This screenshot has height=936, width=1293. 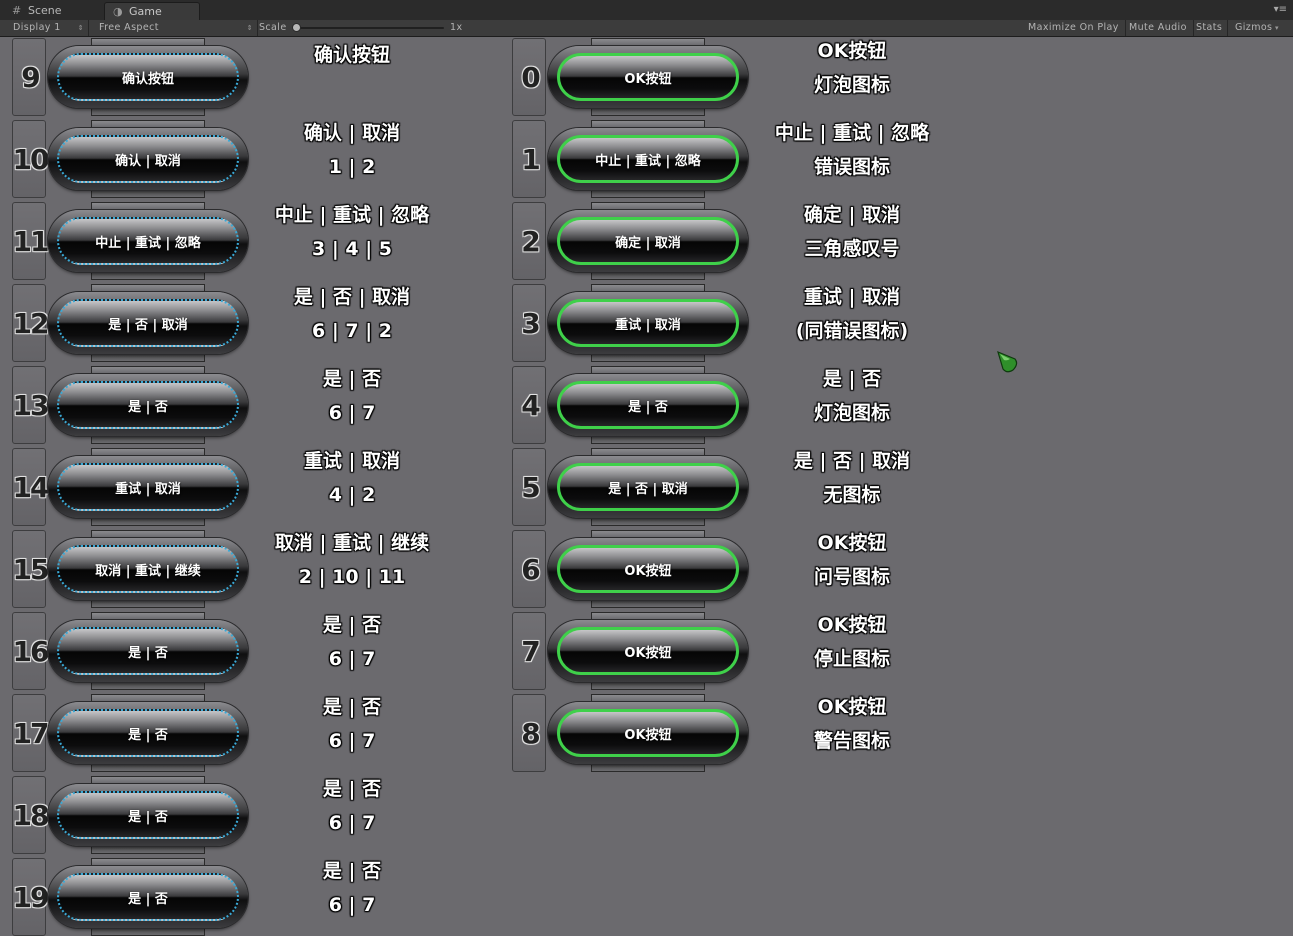 I want to click on aspect-dropdown: Free Aspect ⇕, so click(x=173, y=28).